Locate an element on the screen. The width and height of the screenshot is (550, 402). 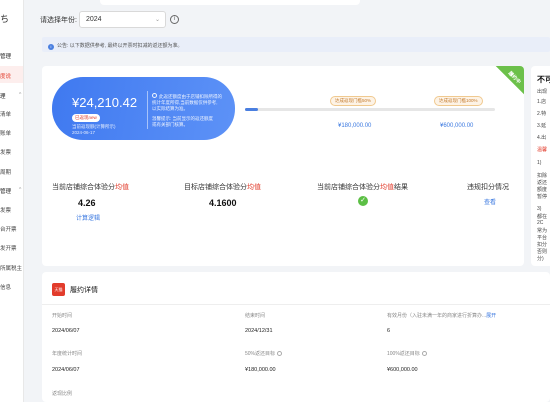
sidebar-item-platform-invoicing: 台开票 is located at coordinates (8, 229).